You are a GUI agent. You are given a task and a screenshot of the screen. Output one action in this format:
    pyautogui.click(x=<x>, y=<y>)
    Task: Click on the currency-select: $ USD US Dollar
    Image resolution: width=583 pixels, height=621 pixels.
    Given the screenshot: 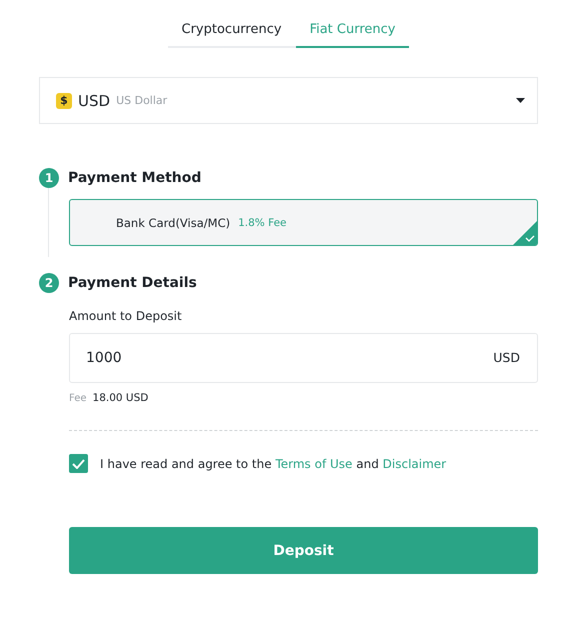 What is the action you would take?
    pyautogui.click(x=288, y=100)
    